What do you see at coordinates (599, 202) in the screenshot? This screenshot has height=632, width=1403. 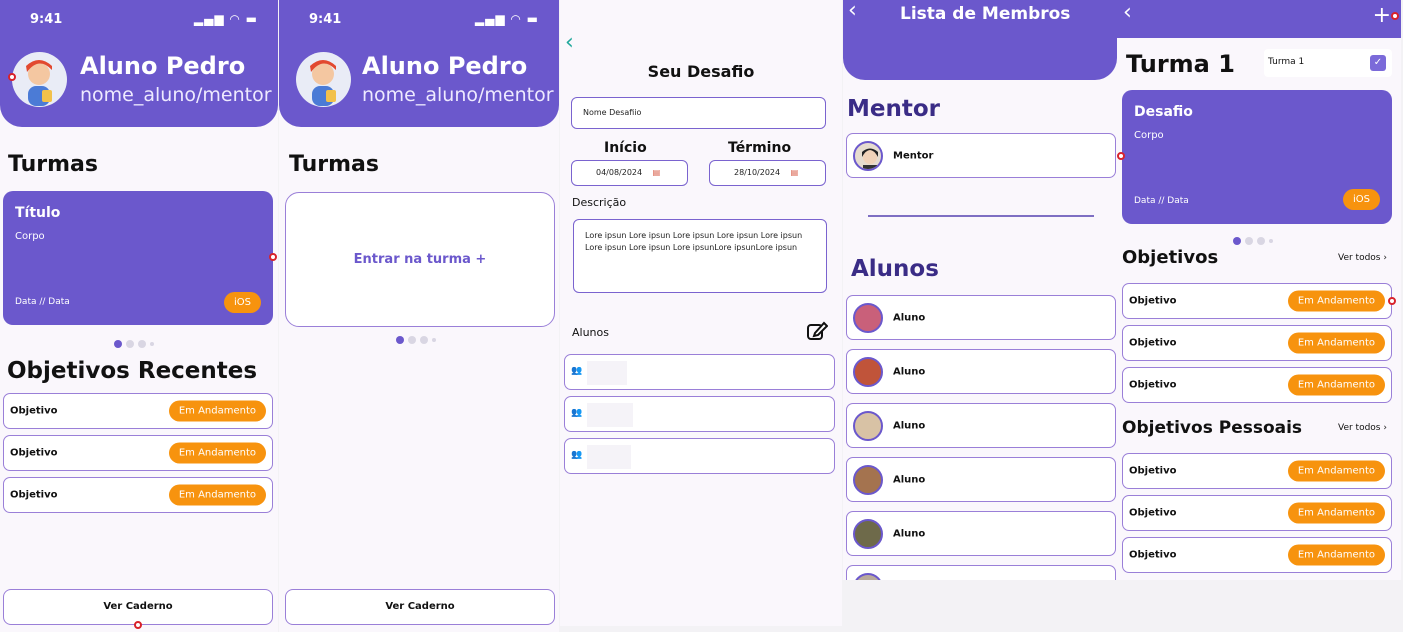 I see `description-label: Descrição` at bounding box center [599, 202].